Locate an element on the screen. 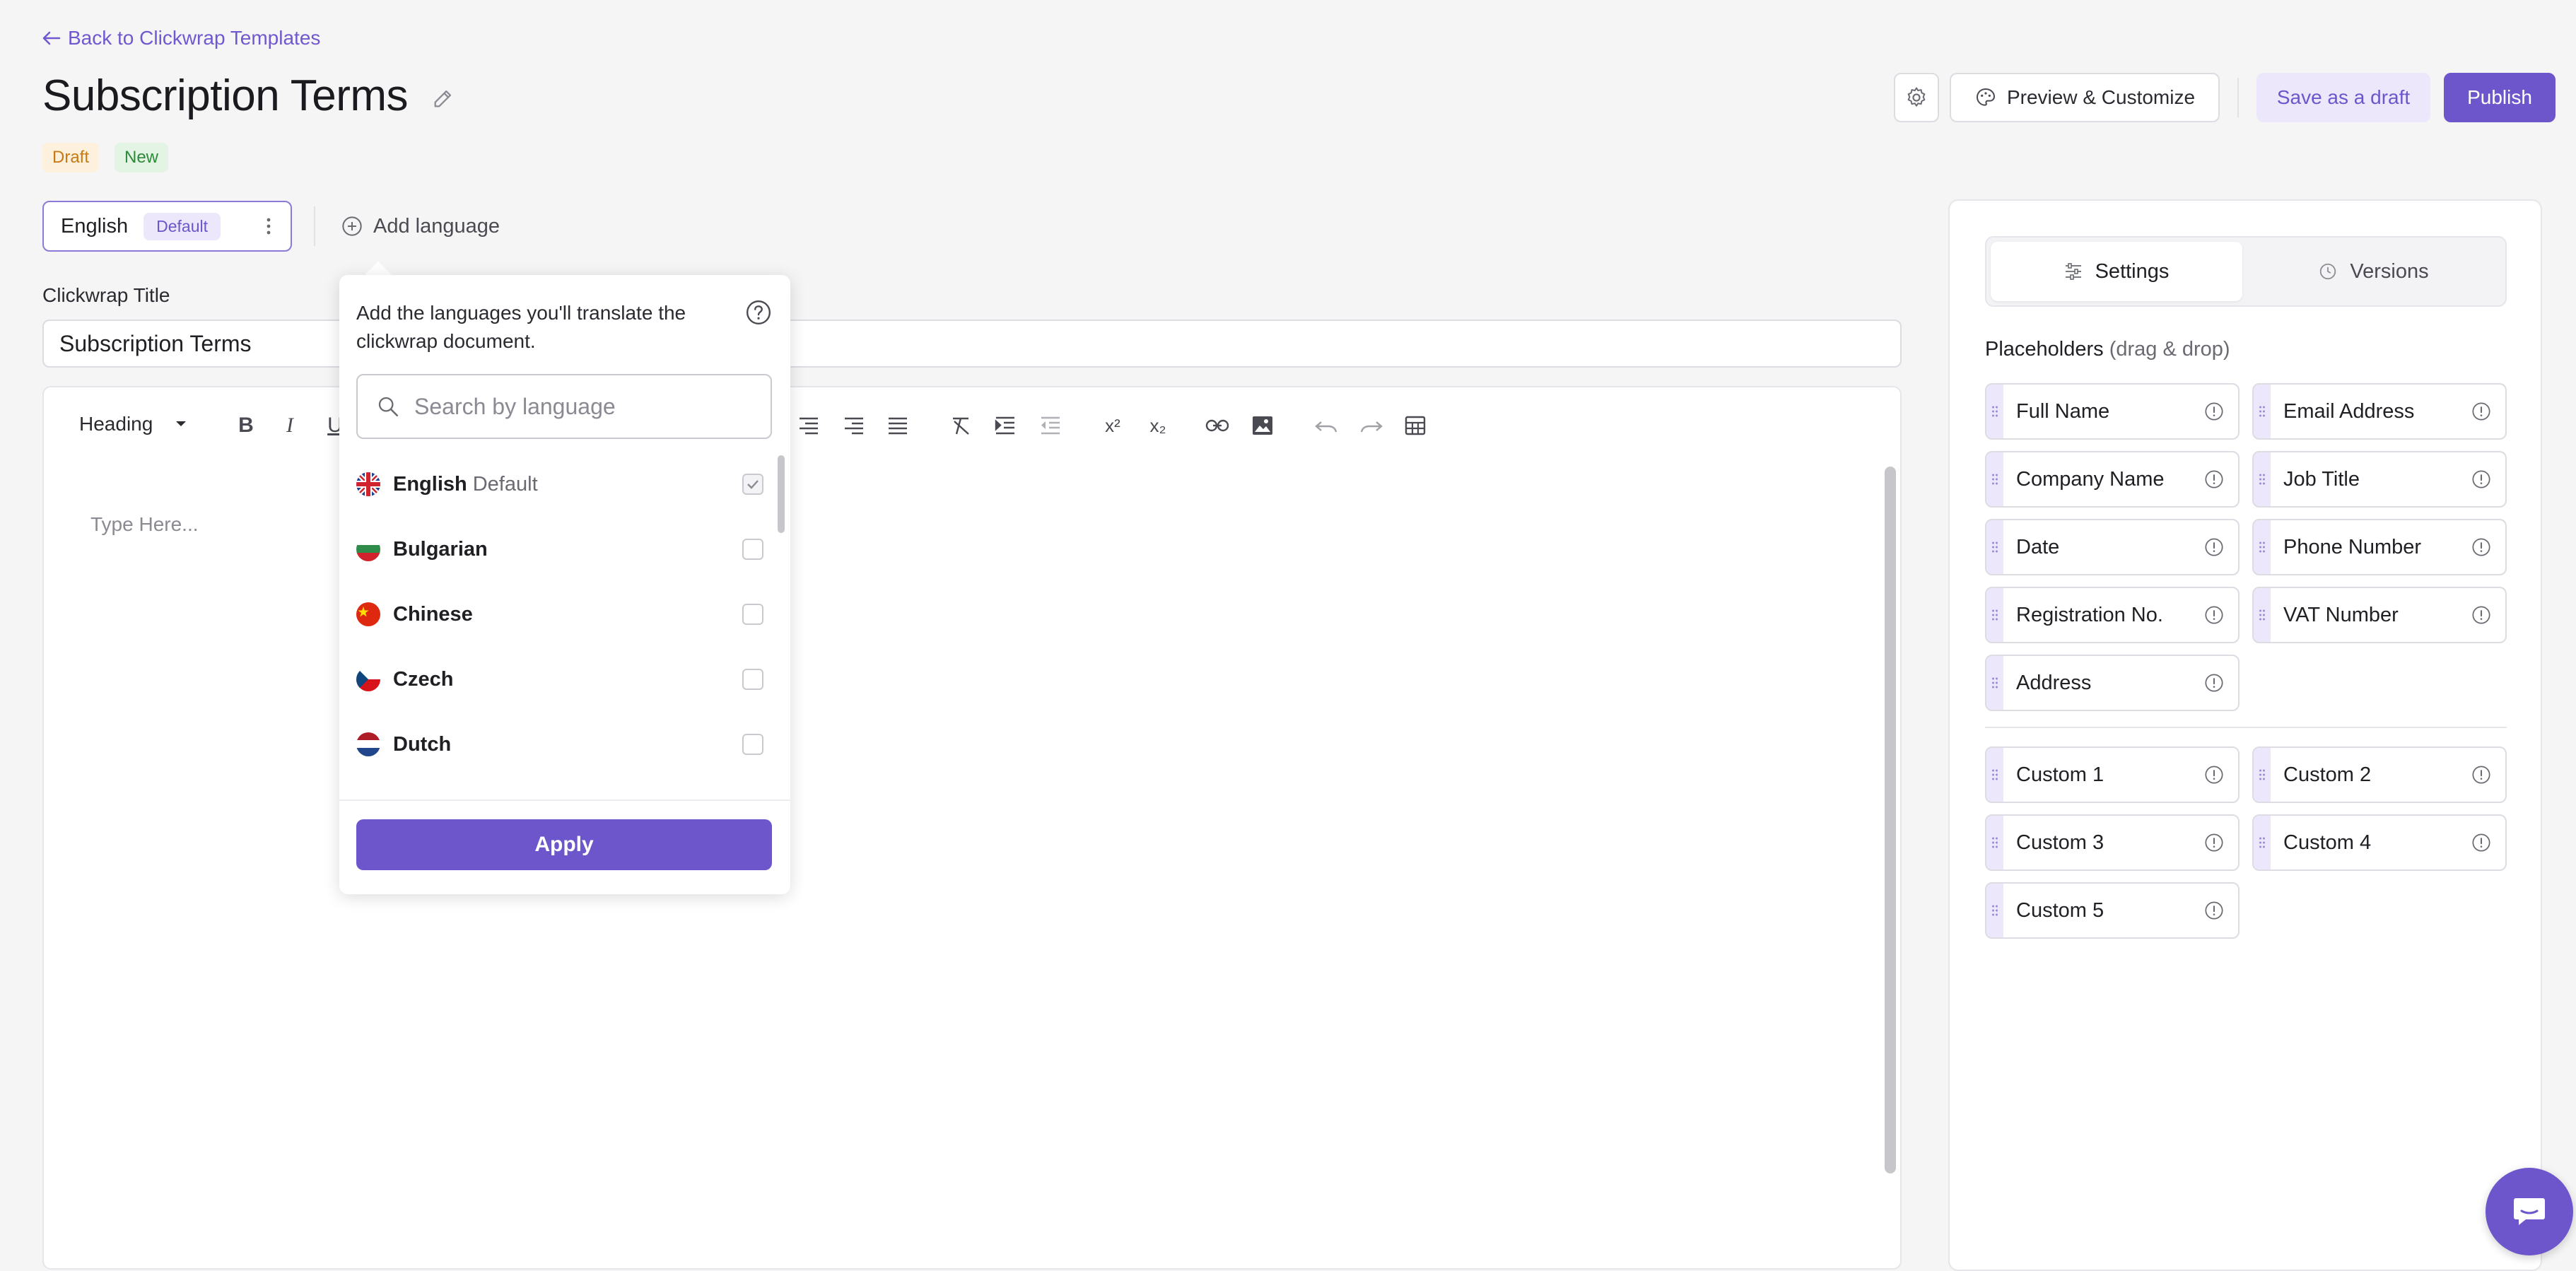 This screenshot has height=1271, width=2576. image-icon is located at coordinates (1262, 425).